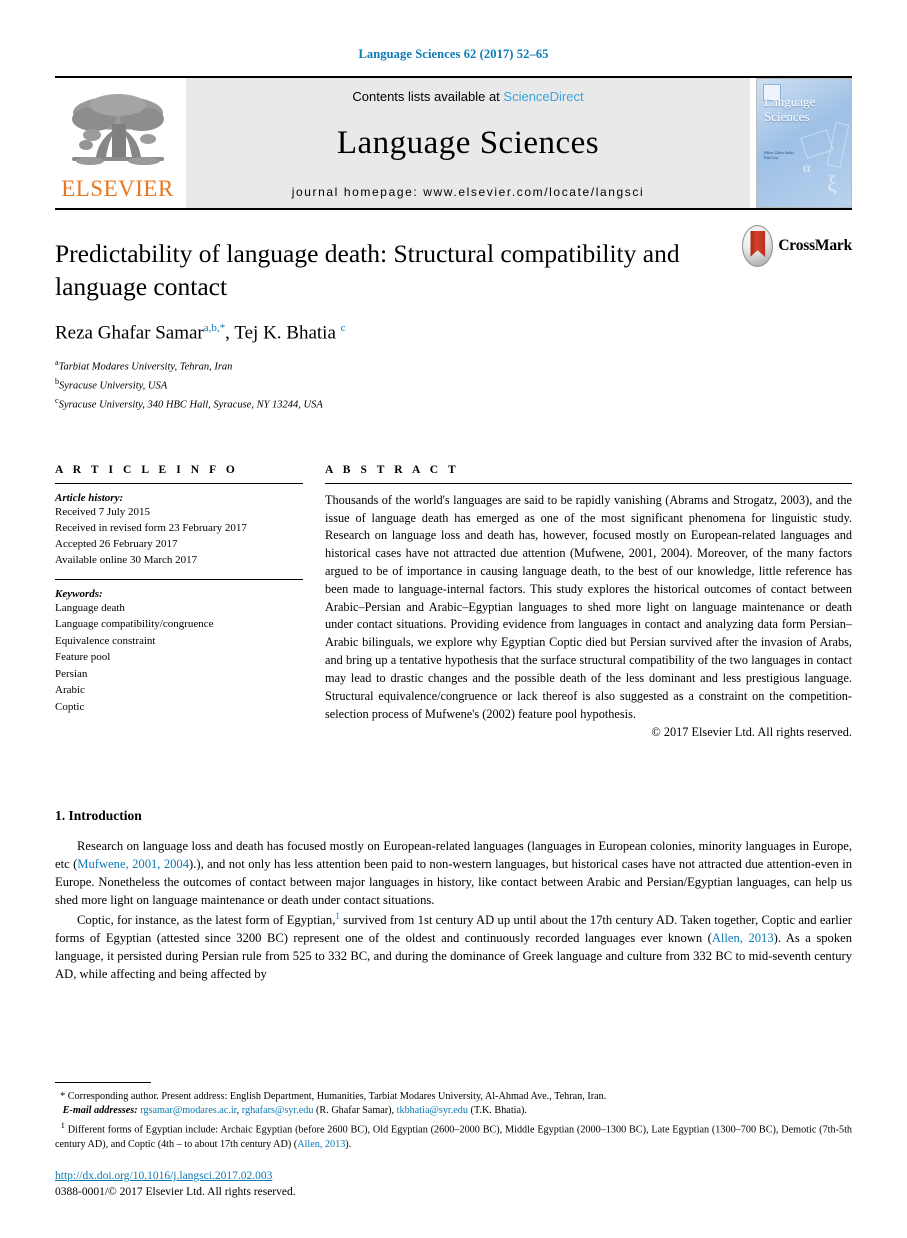  What do you see at coordinates (134, 624) in the screenshot?
I see `keyword-item: Language compatibility/congruence` at bounding box center [134, 624].